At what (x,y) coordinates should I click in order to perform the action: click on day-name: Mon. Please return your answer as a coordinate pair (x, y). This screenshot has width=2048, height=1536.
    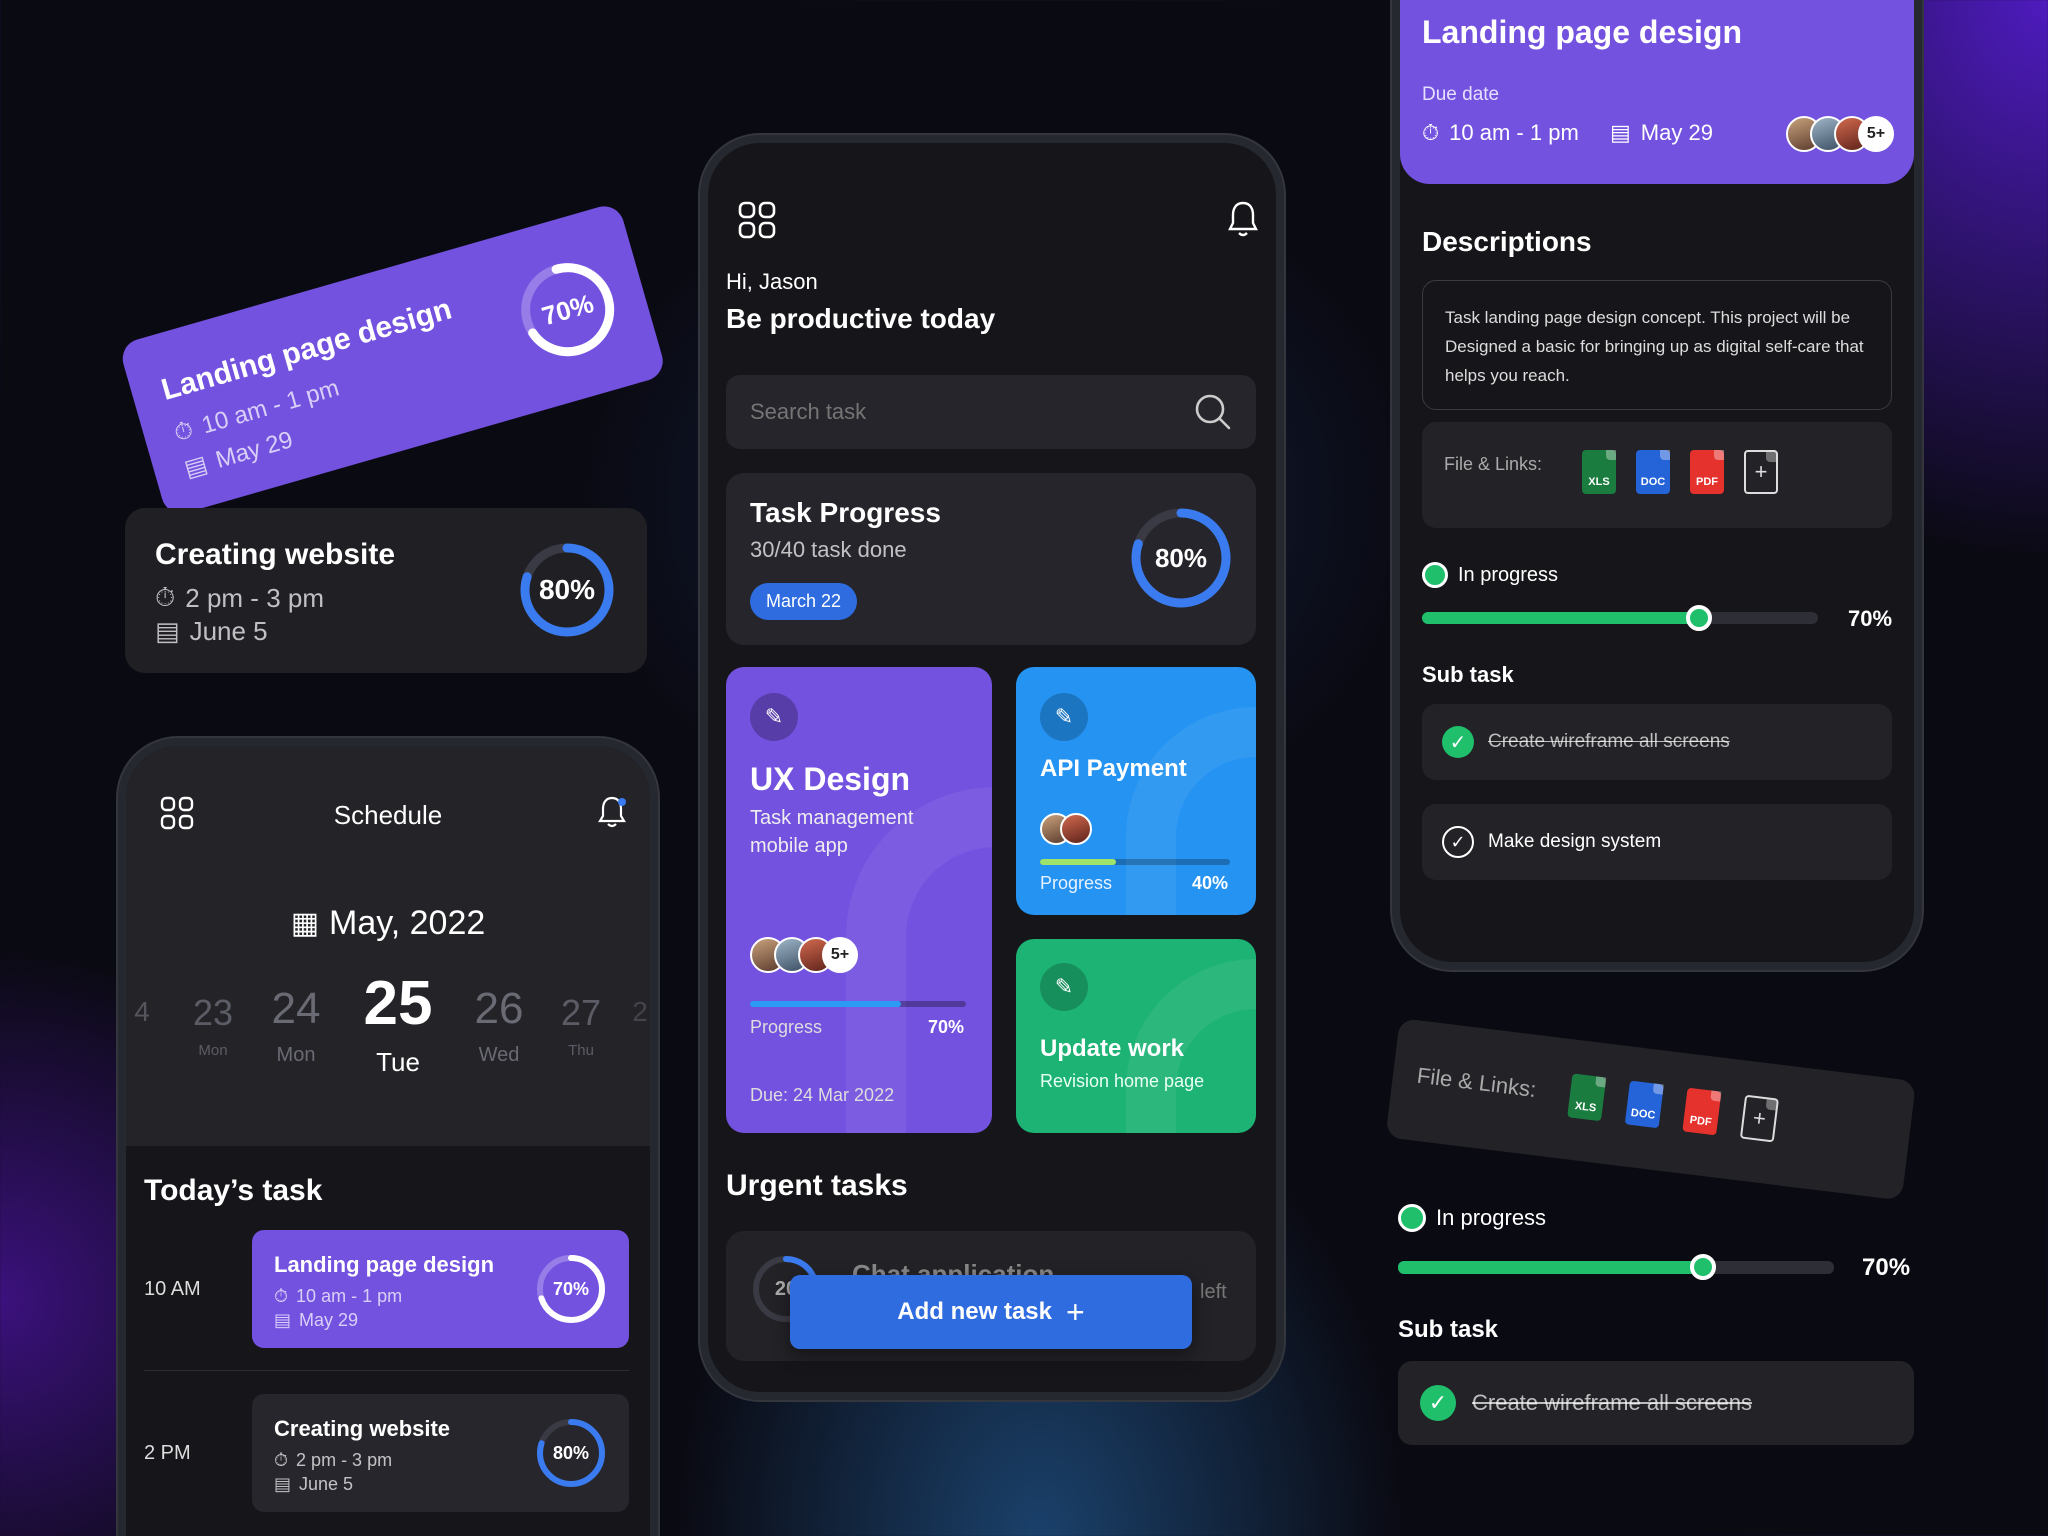
    Looking at the image, I should click on (213, 1050).